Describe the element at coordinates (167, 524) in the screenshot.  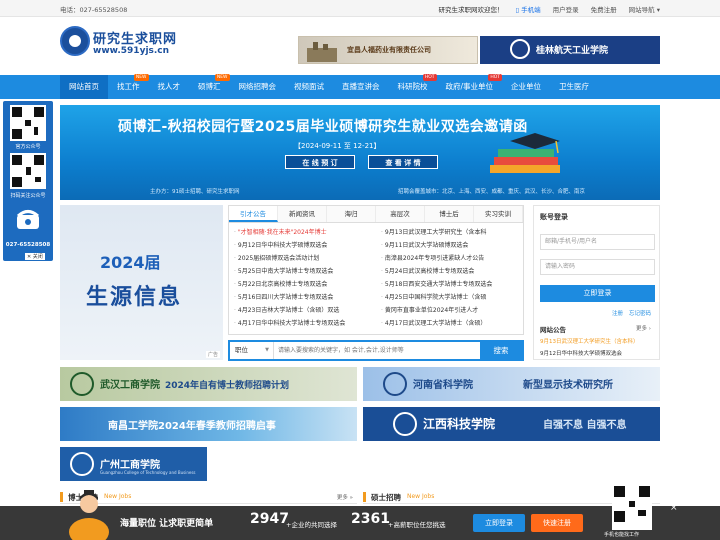
I see `bottom-slogan: 海量职位 让求职更简单` at that location.